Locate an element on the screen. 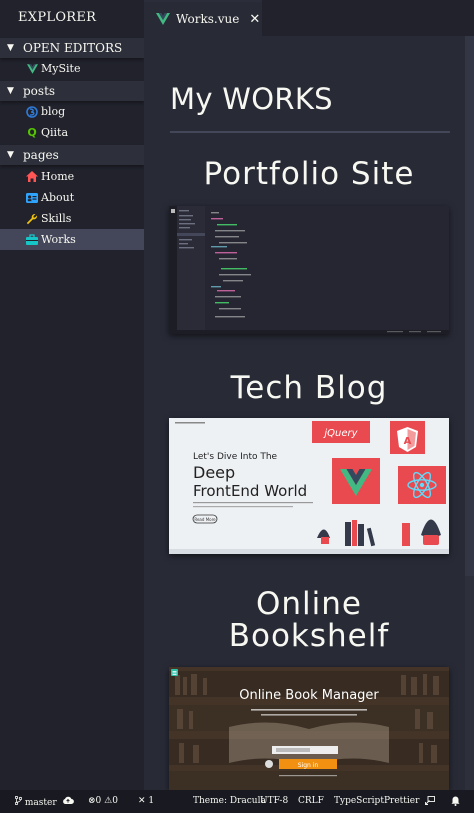  explorer-title: EXPLORER is located at coordinates (57, 17).